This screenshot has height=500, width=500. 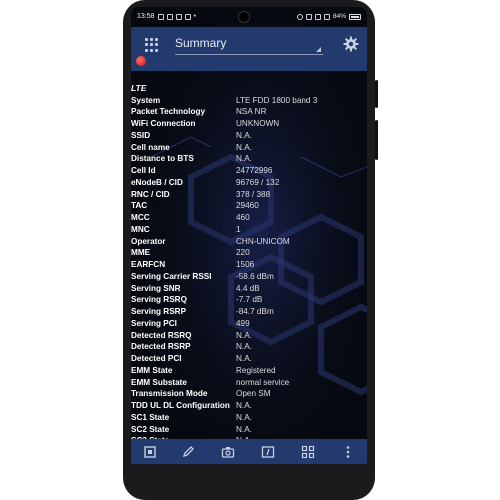 What do you see at coordinates (263, 382) in the screenshot?
I see `info-value: normal service` at bounding box center [263, 382].